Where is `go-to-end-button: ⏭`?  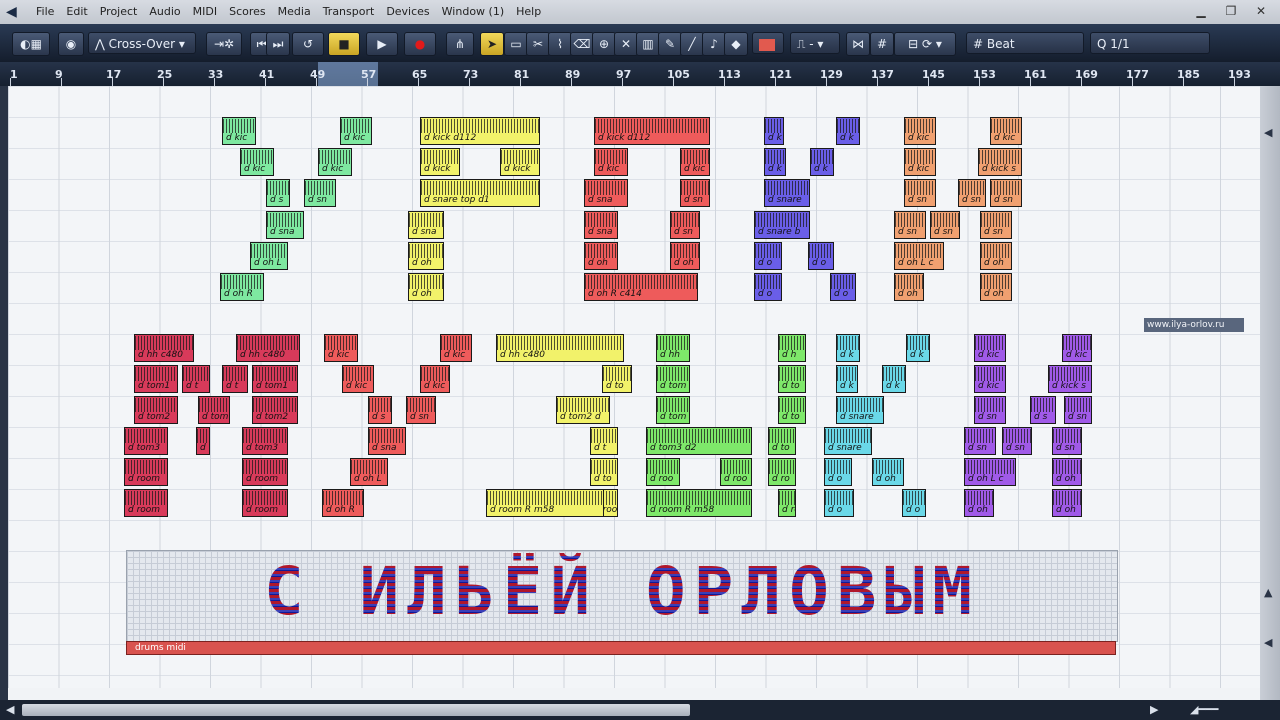 go-to-end-button: ⏭ is located at coordinates (278, 44).